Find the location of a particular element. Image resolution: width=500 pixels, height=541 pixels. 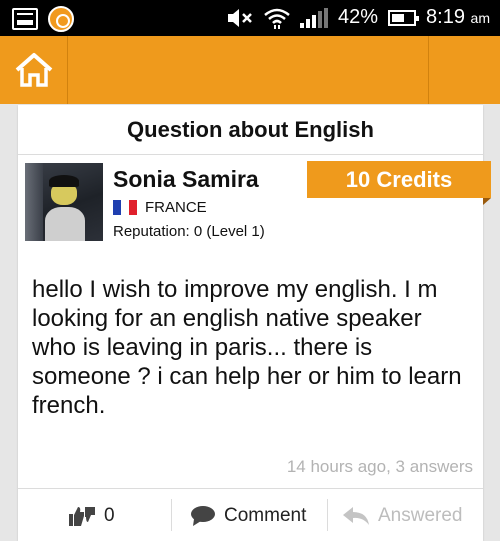

answered-label: Answered is located at coordinates (420, 515).